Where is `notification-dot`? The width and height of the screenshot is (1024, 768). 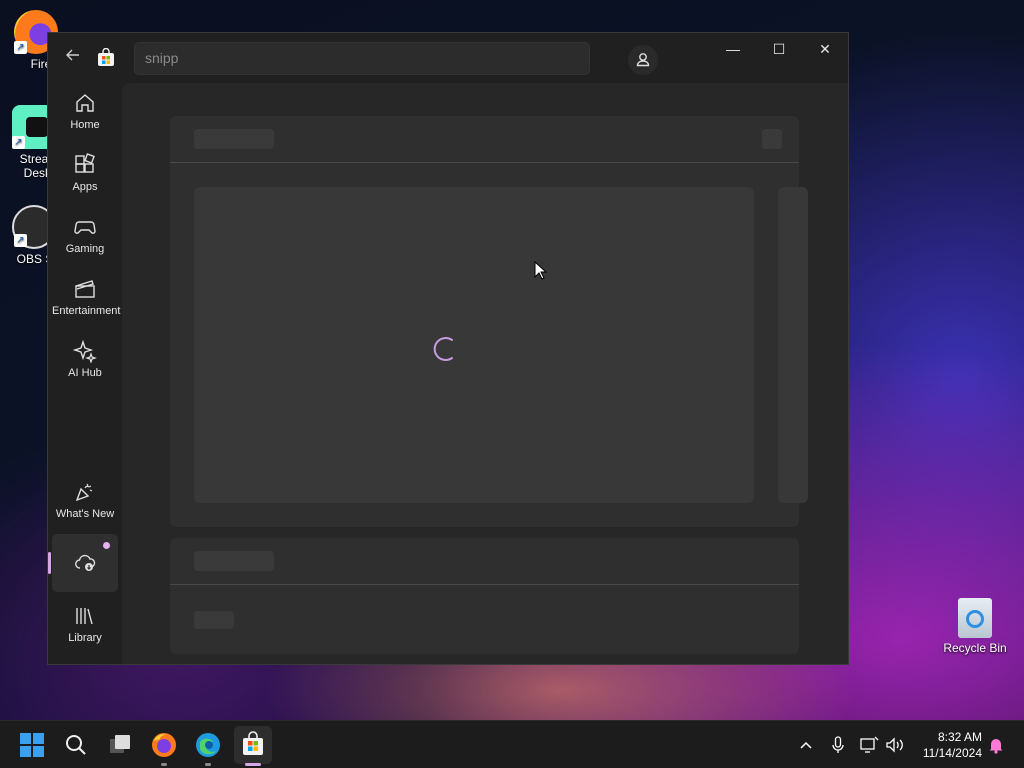
notification-dot is located at coordinates (106, 545).